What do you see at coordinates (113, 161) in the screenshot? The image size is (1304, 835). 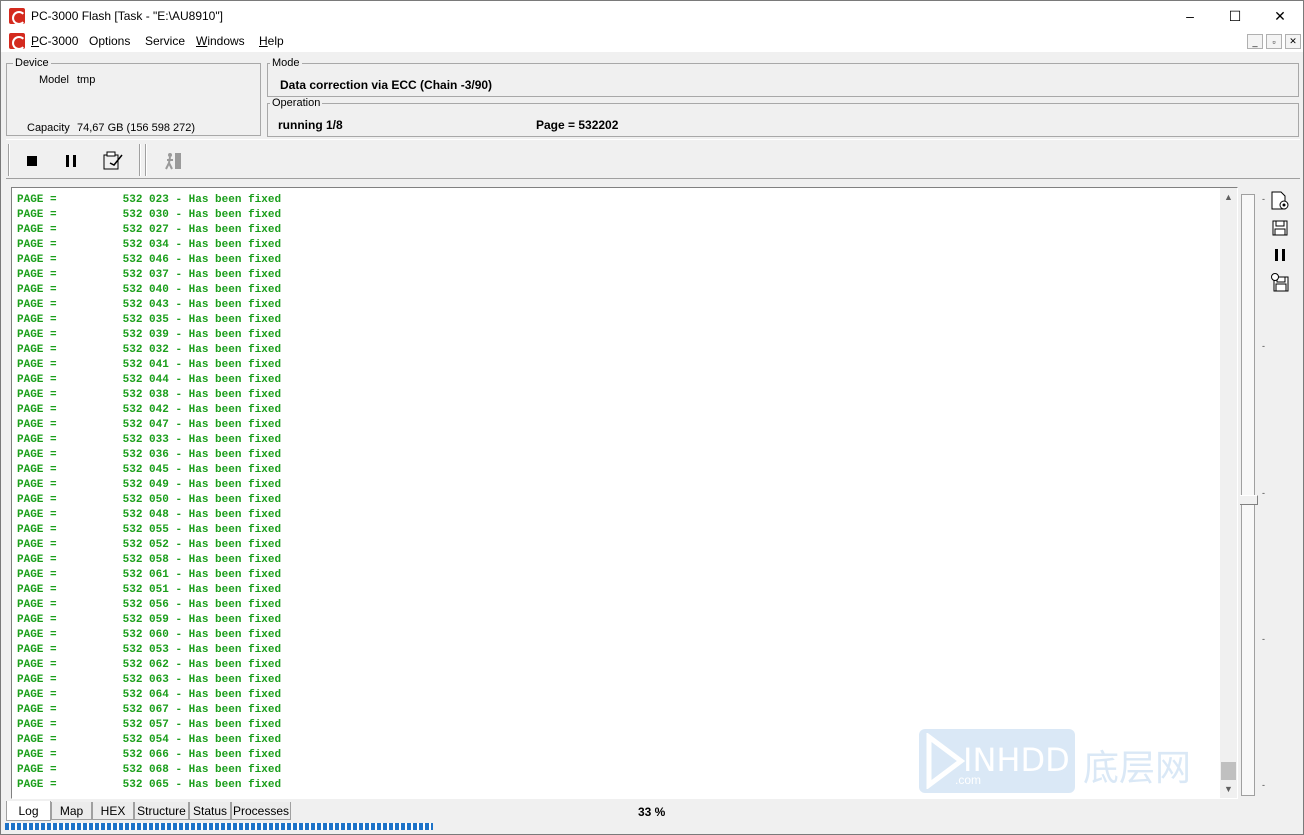 I see `task-button` at bounding box center [113, 161].